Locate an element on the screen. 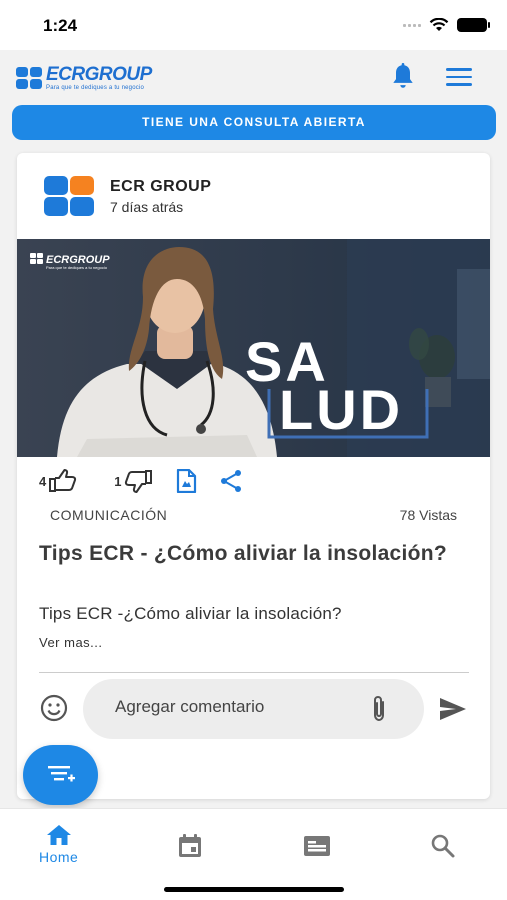 This screenshot has width=507, height=900. post-views: 78 Vistas is located at coordinates (428, 515).